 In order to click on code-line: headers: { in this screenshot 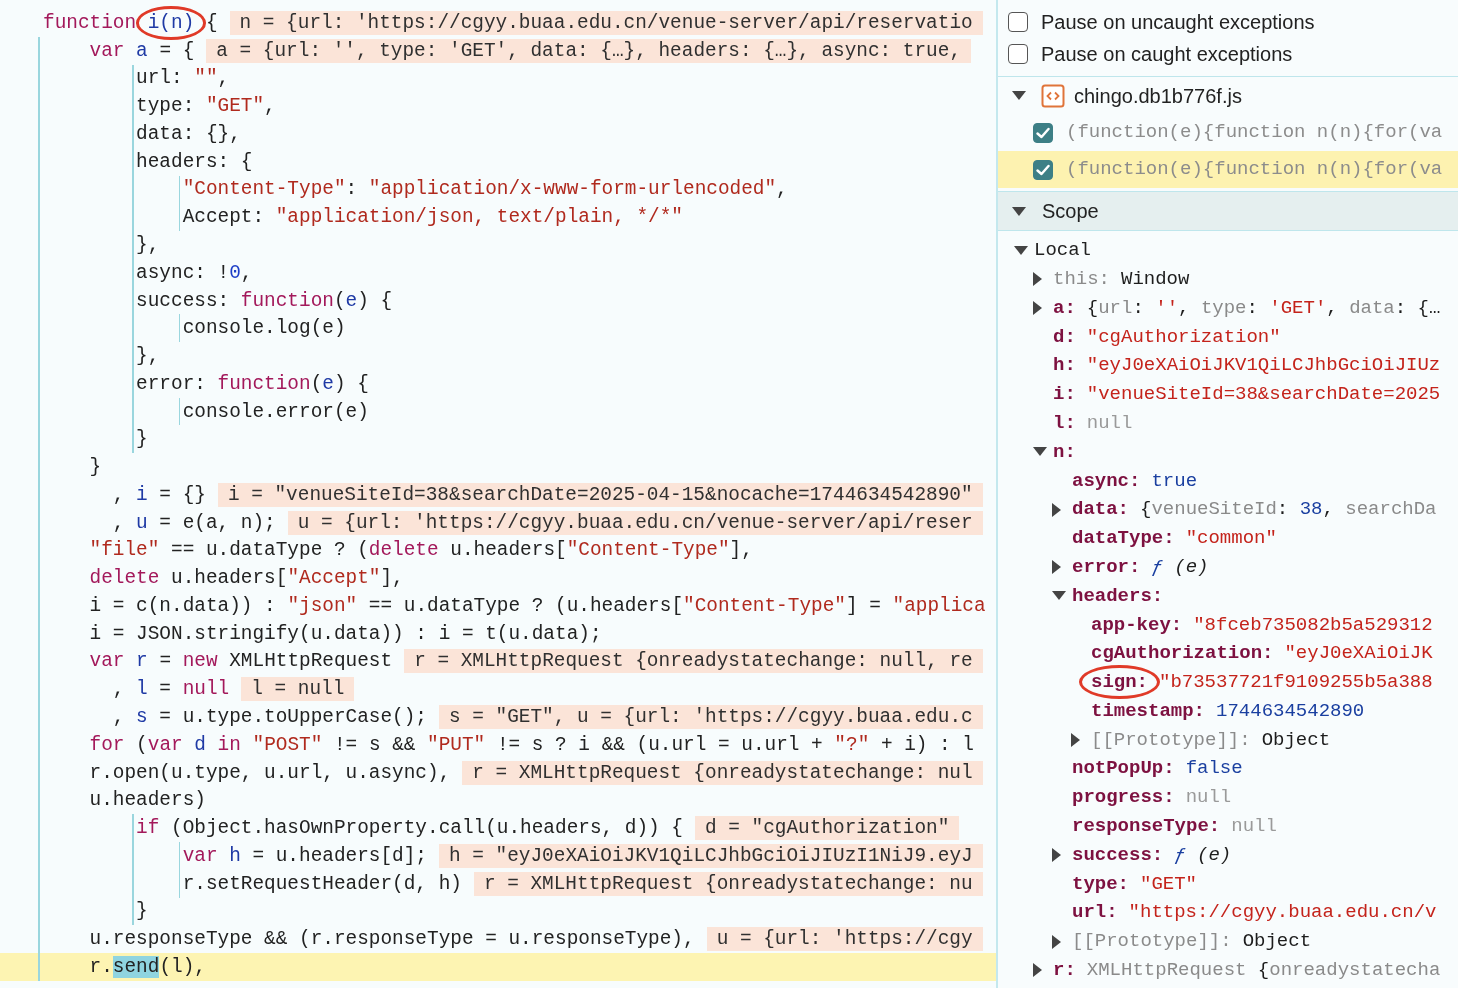, I will do `click(194, 162)`.